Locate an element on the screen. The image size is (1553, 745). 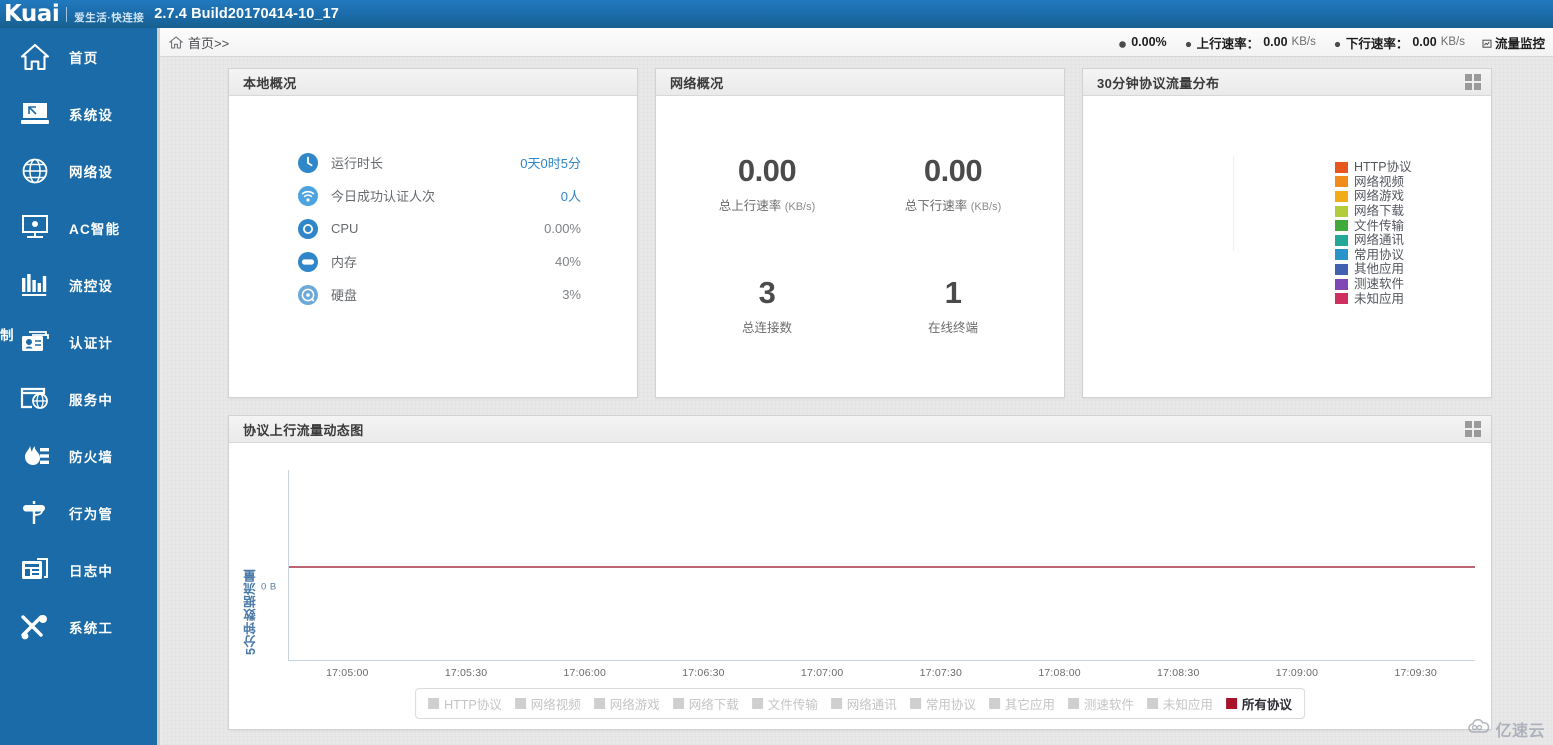
chart-legend-item: 测速软件 is located at coordinates (1100, 703).